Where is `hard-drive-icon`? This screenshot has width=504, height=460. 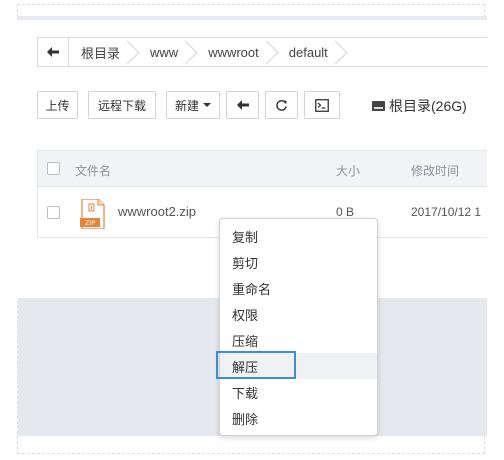 hard-drive-icon is located at coordinates (378, 106).